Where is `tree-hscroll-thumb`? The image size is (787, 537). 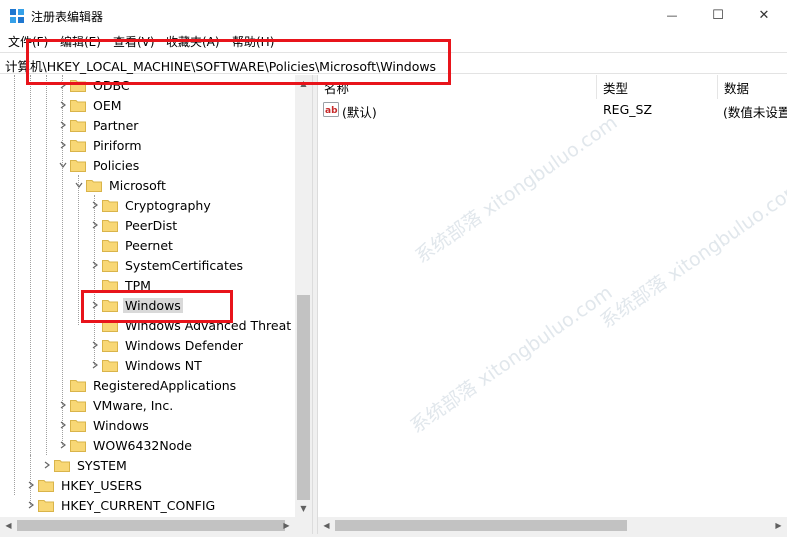
tree-hscroll-thumb is located at coordinates (151, 525).